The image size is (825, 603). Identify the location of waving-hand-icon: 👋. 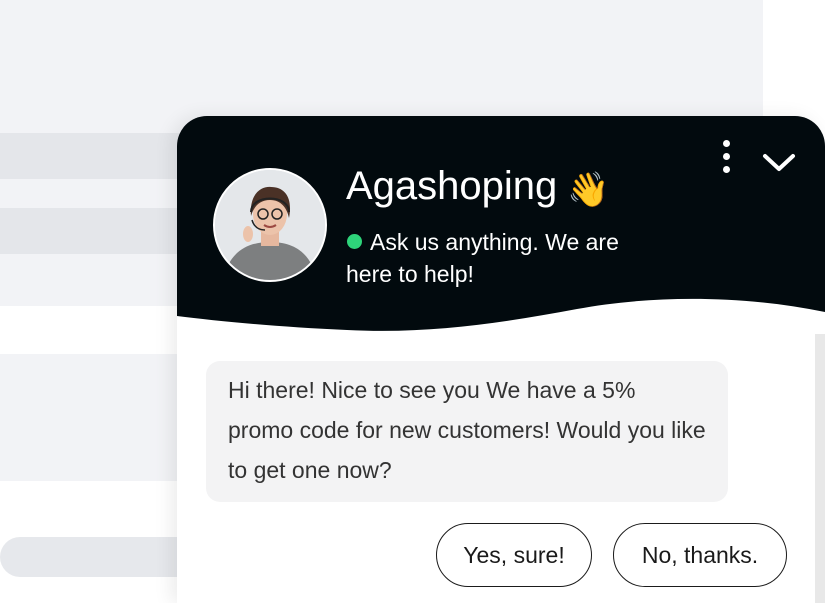
(588, 190).